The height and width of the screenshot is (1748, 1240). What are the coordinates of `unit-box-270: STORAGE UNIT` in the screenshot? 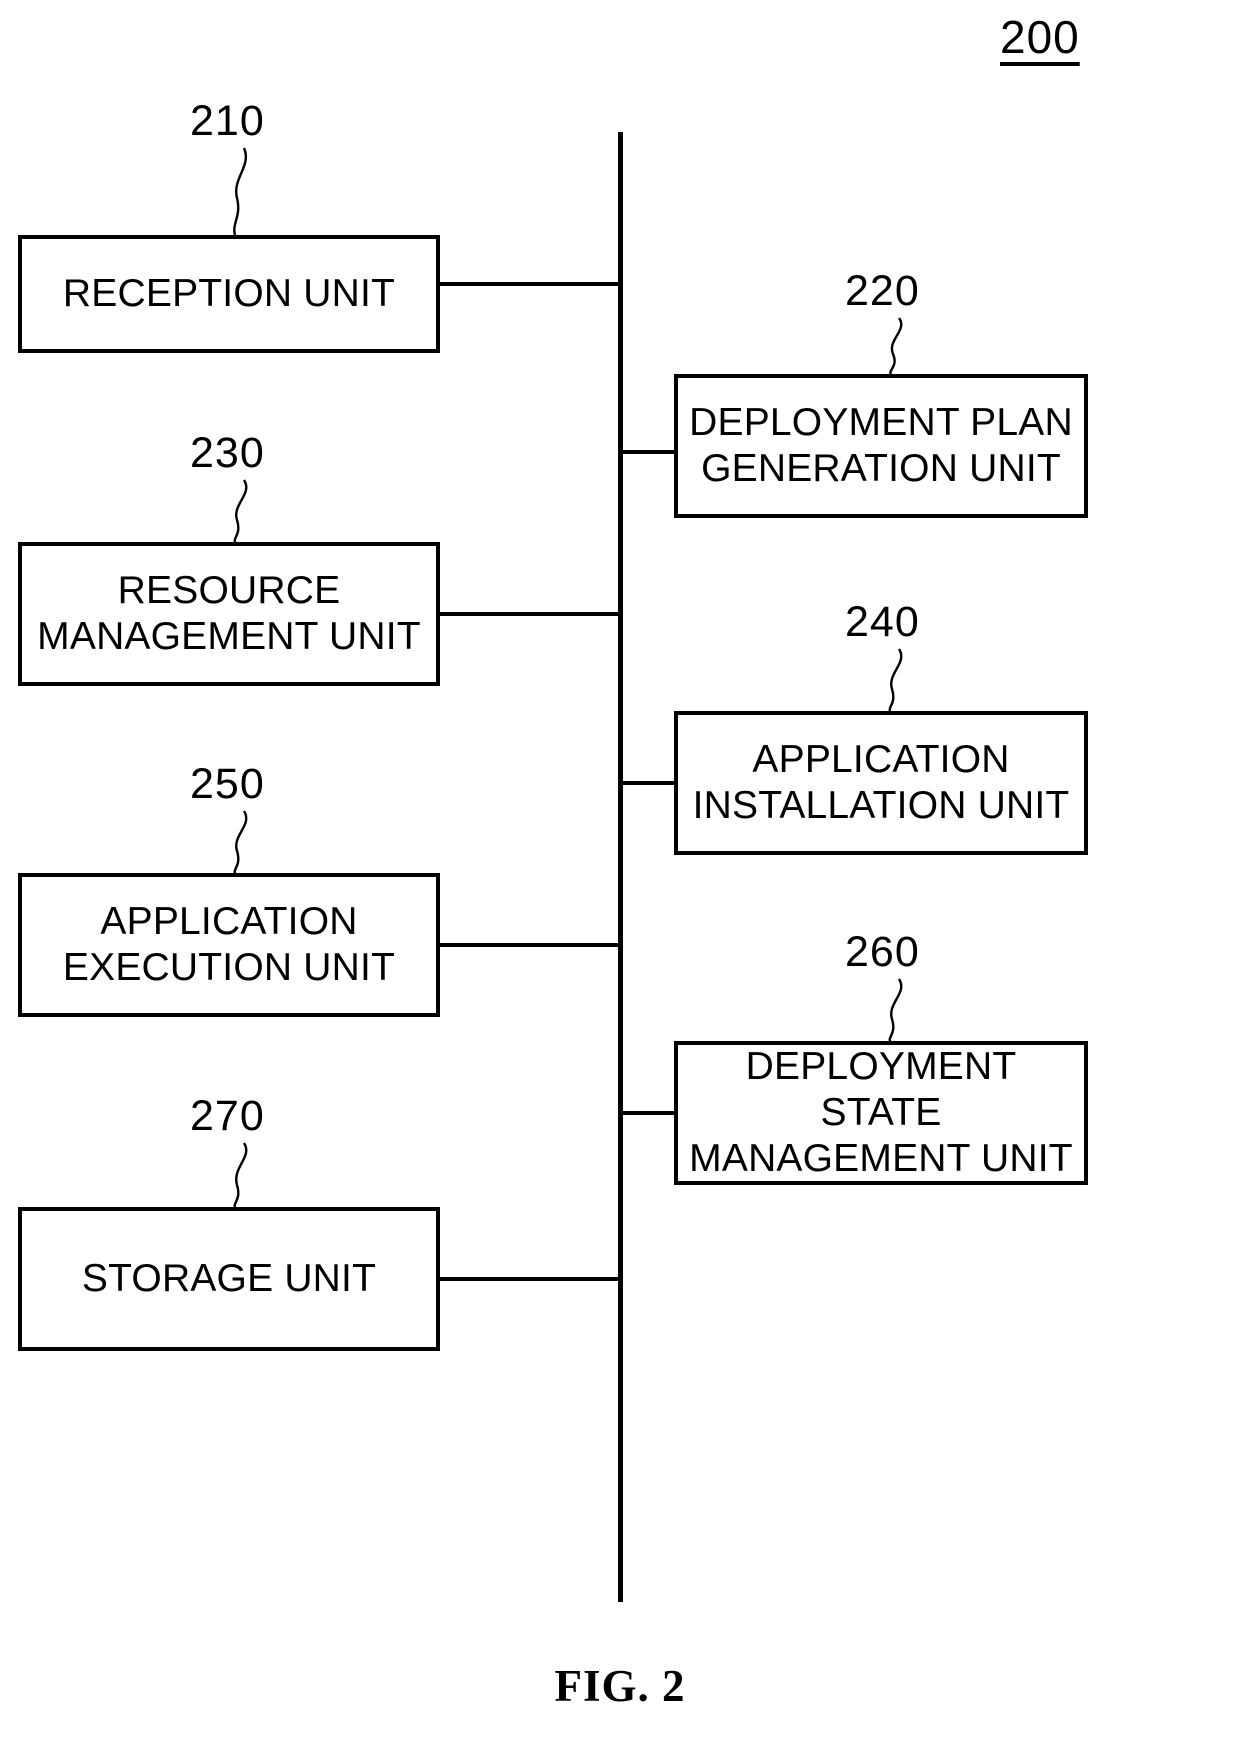 It's located at (229, 1279).